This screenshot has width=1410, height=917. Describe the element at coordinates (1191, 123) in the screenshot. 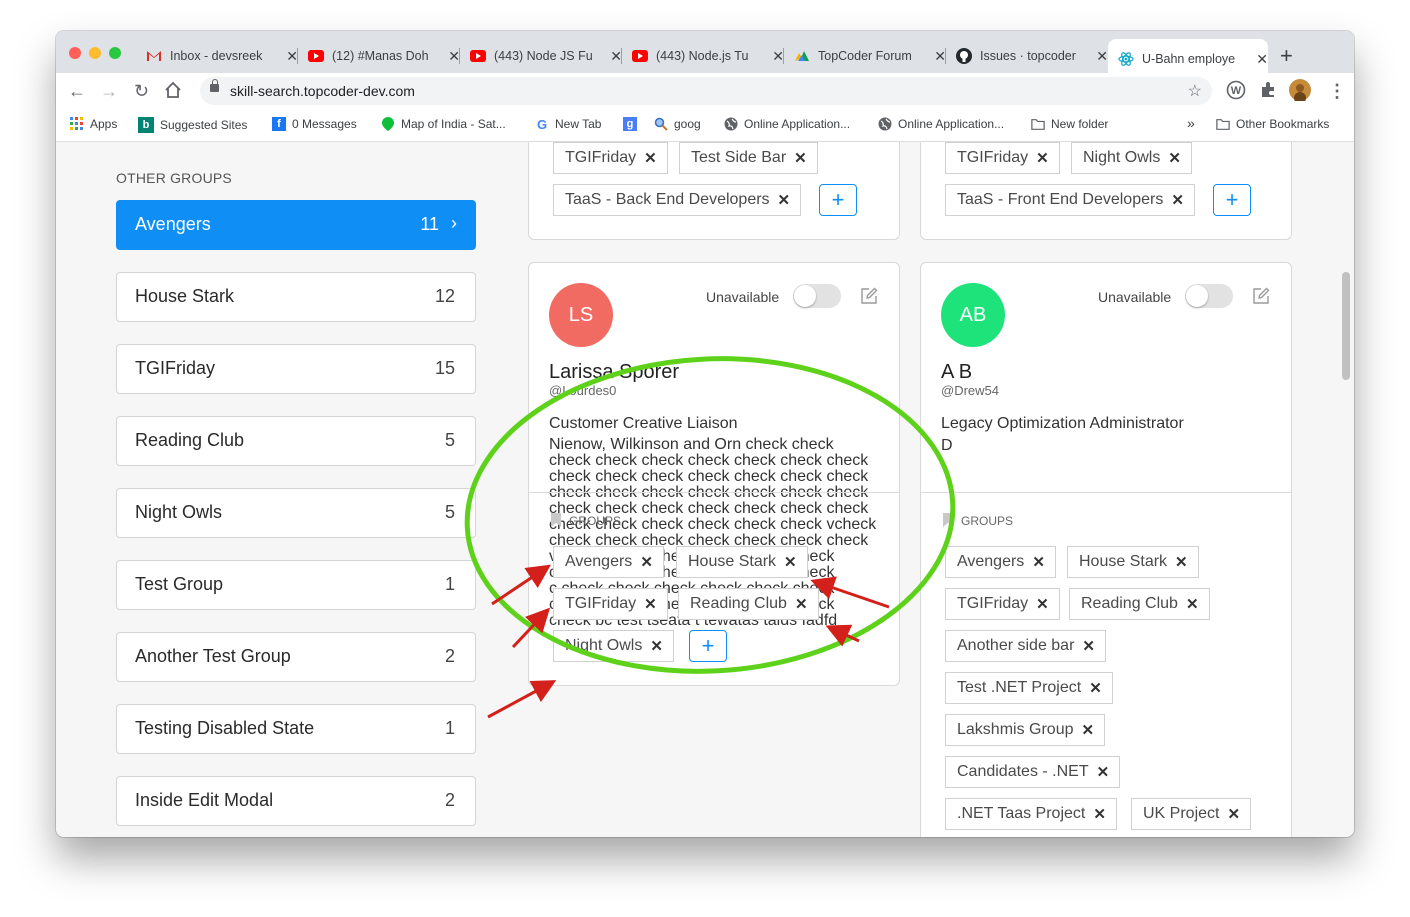

I see `bookmarks-overflow-button: »` at that location.